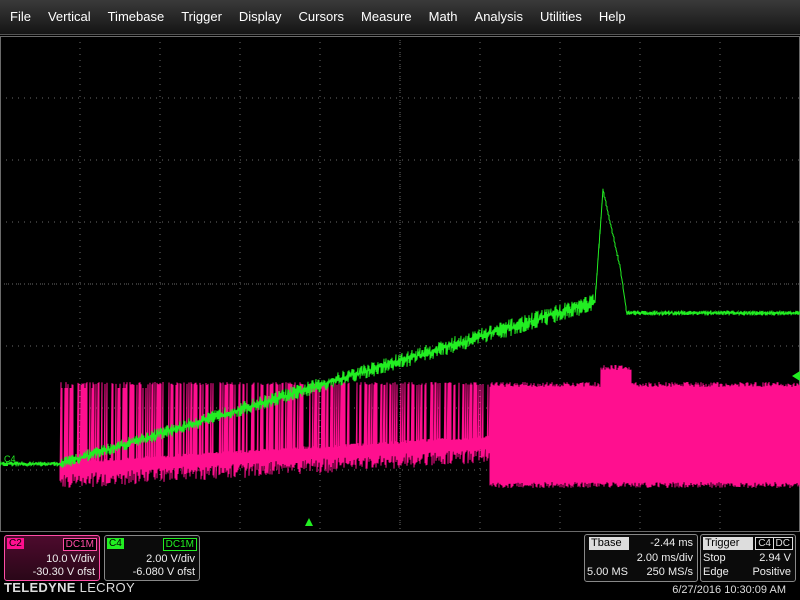 The image size is (800, 600). What do you see at coordinates (69, 17) in the screenshot?
I see `menu-vertical: Vertical` at bounding box center [69, 17].